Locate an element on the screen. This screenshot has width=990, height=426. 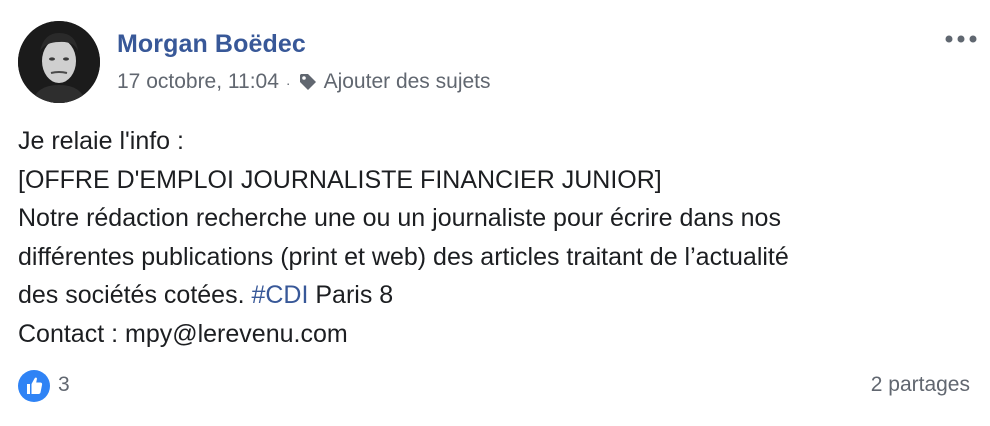
avatar is located at coordinates (59, 62).